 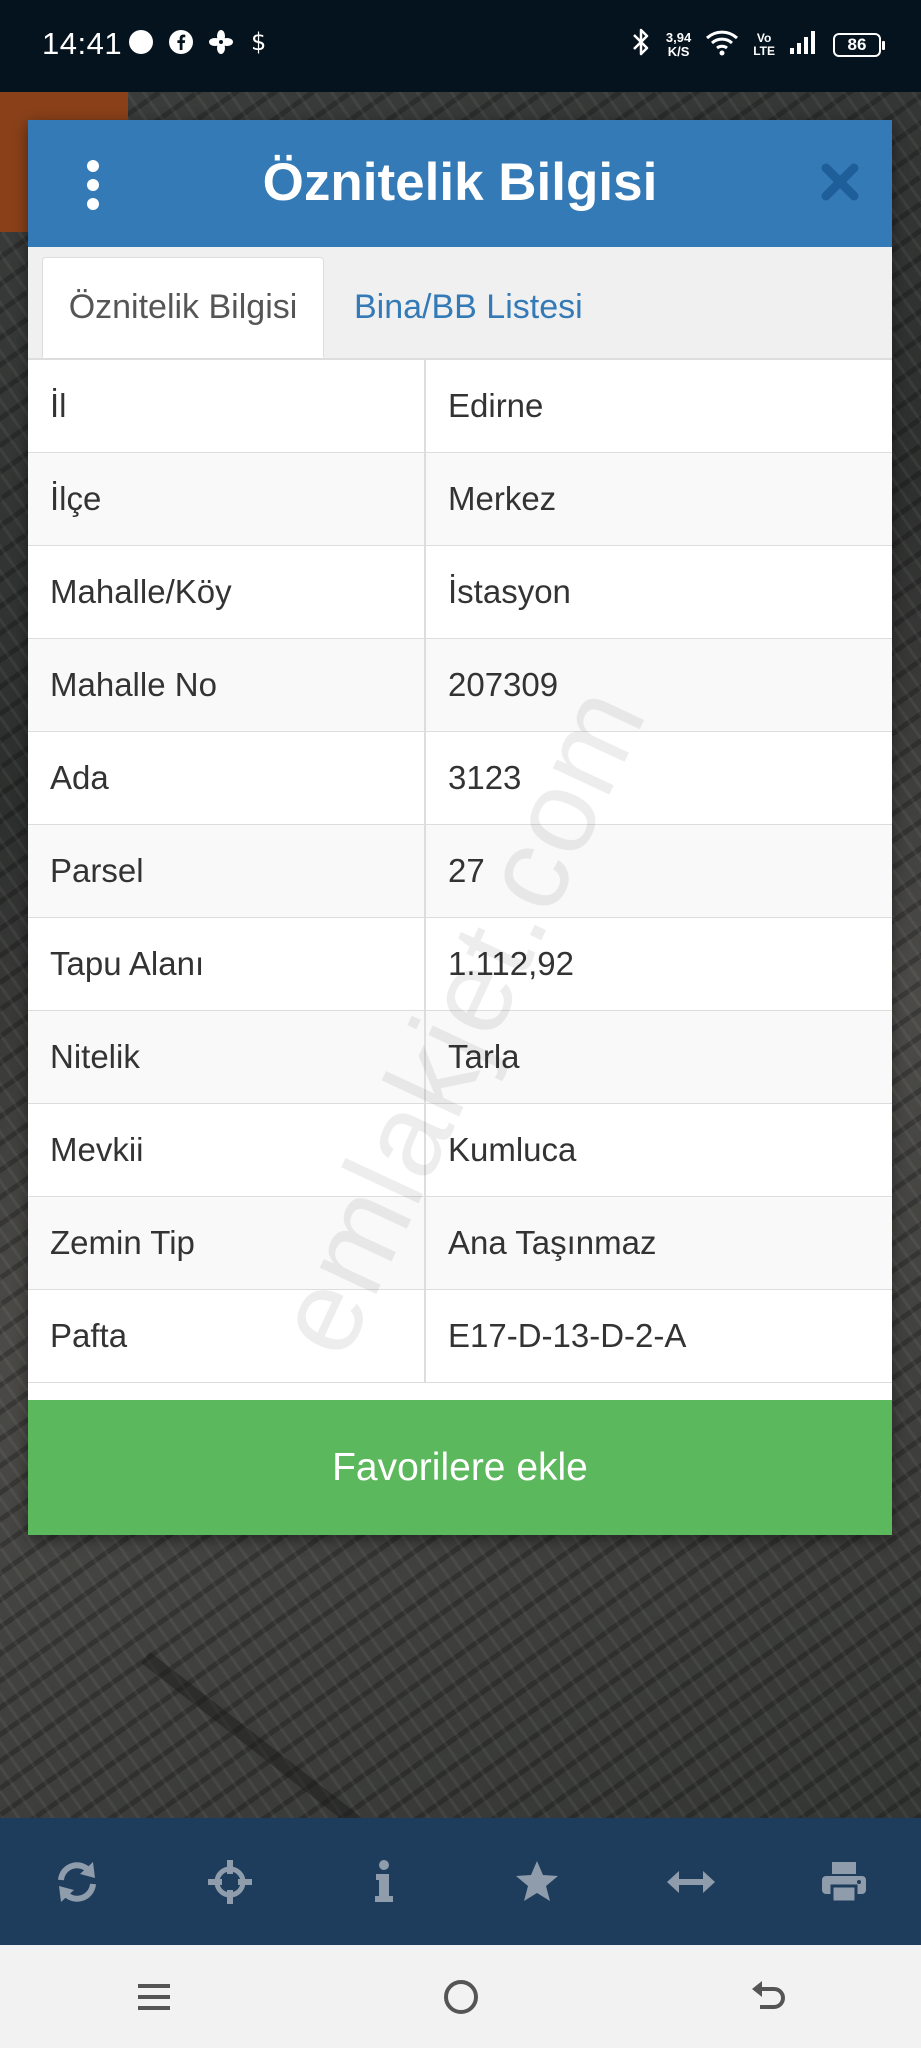 I want to click on print-icon, so click(x=844, y=1882).